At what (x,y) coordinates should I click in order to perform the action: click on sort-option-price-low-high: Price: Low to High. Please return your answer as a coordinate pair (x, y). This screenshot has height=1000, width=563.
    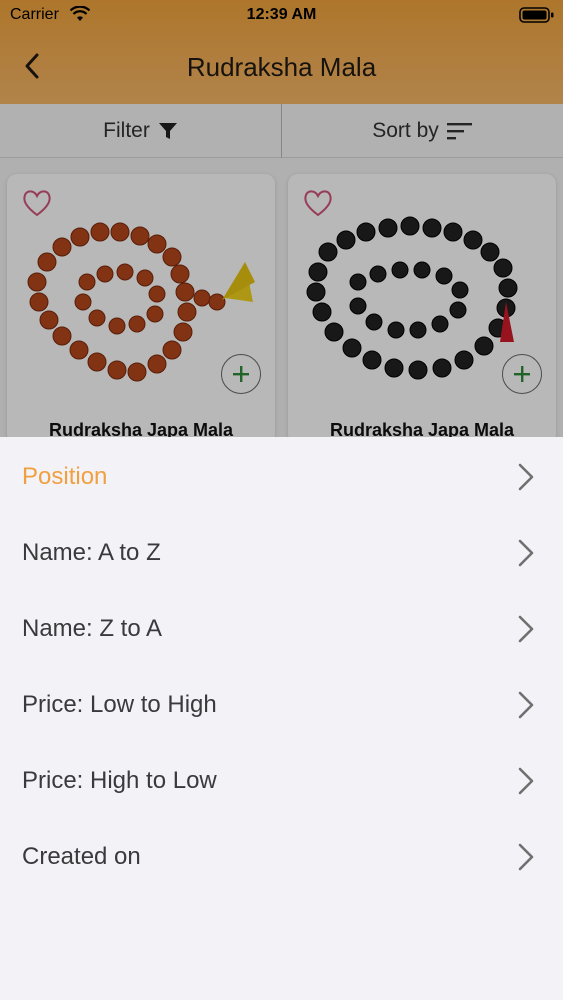
    Looking at the image, I should click on (281, 705).